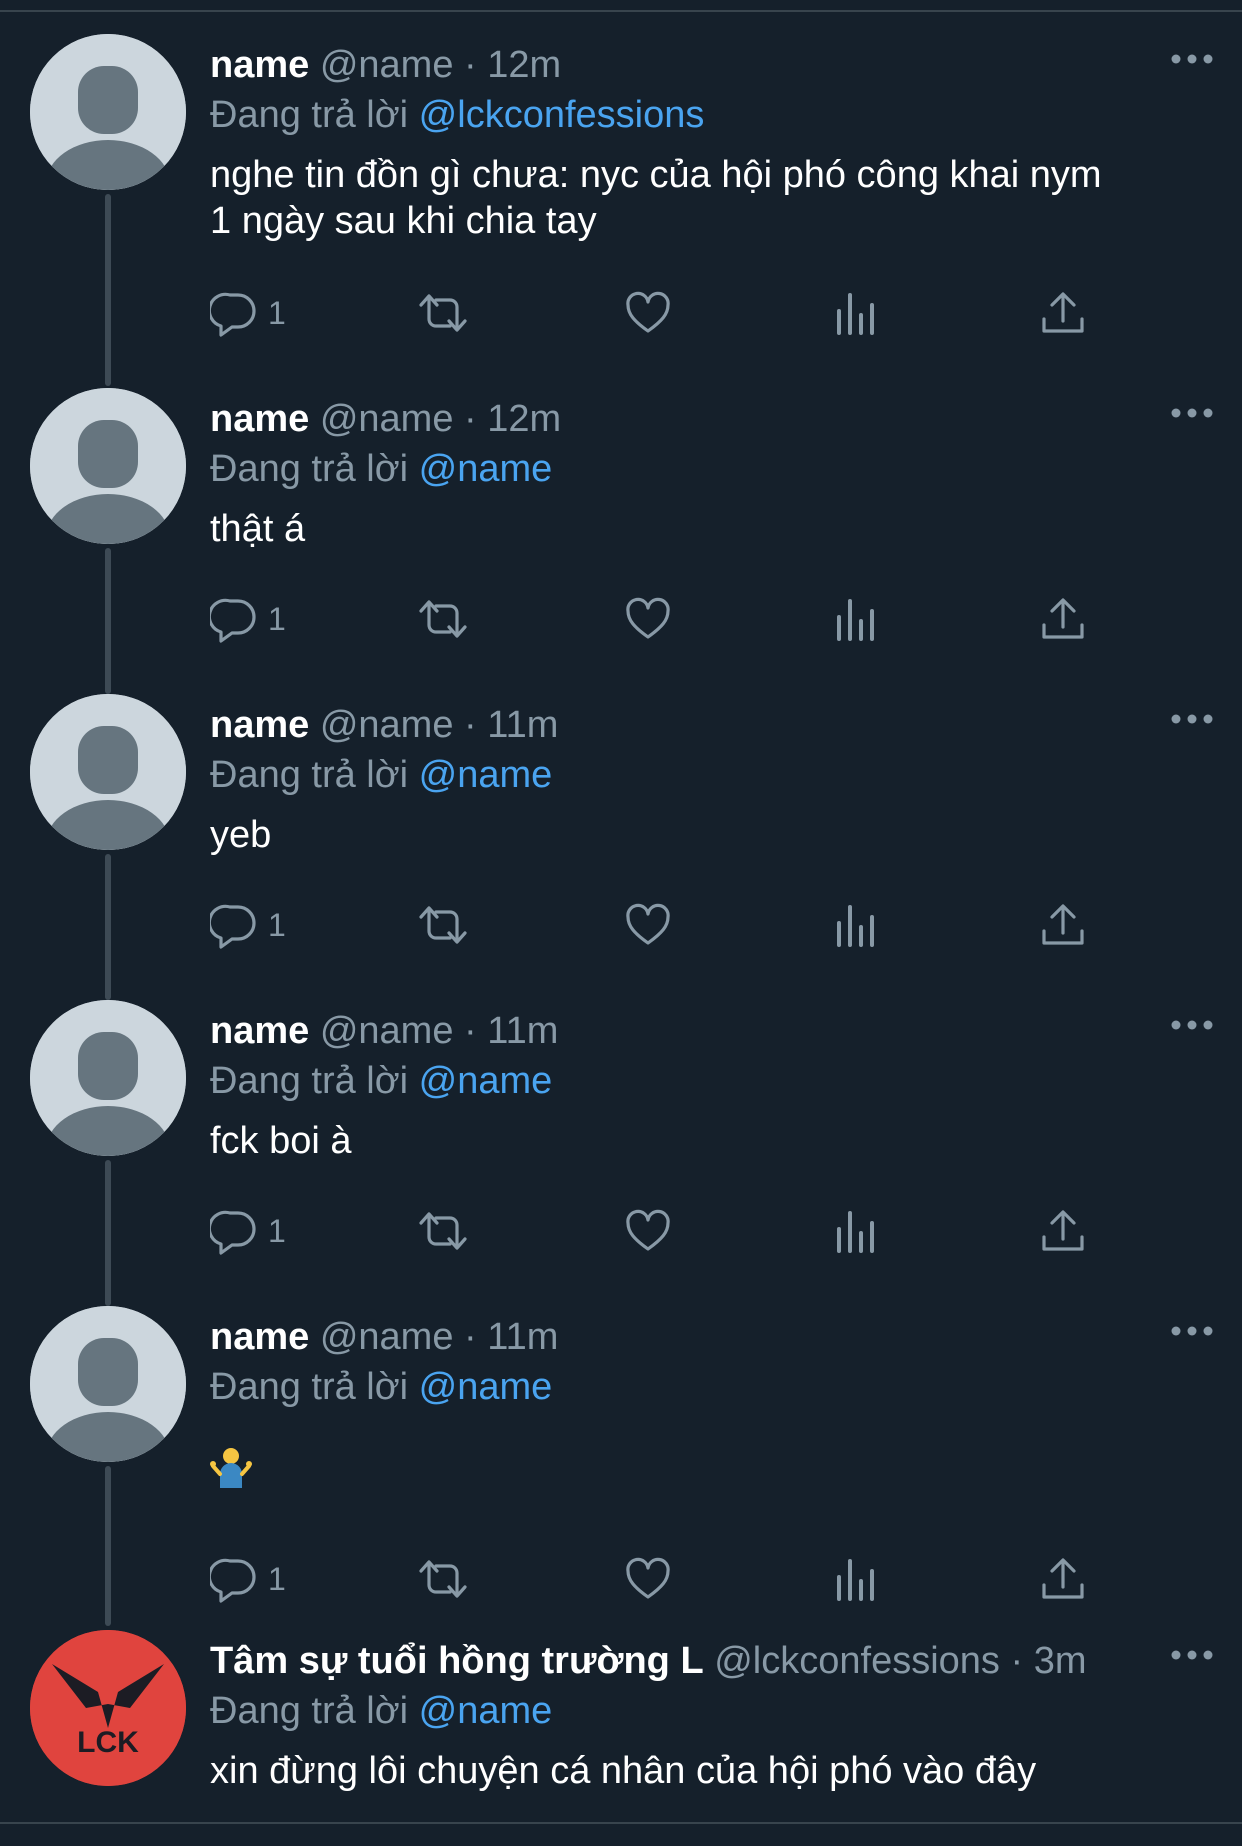 This screenshot has height=1846, width=1242. What do you see at coordinates (381, 469) in the screenshot?
I see `replying-to: Đang trả lời @name` at bounding box center [381, 469].